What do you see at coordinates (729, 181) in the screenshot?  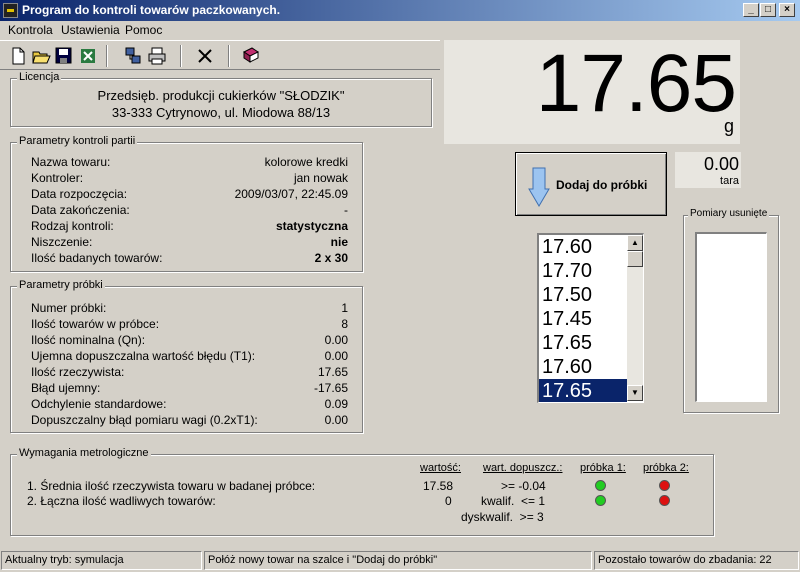 I see `tare-label: tara` at bounding box center [729, 181].